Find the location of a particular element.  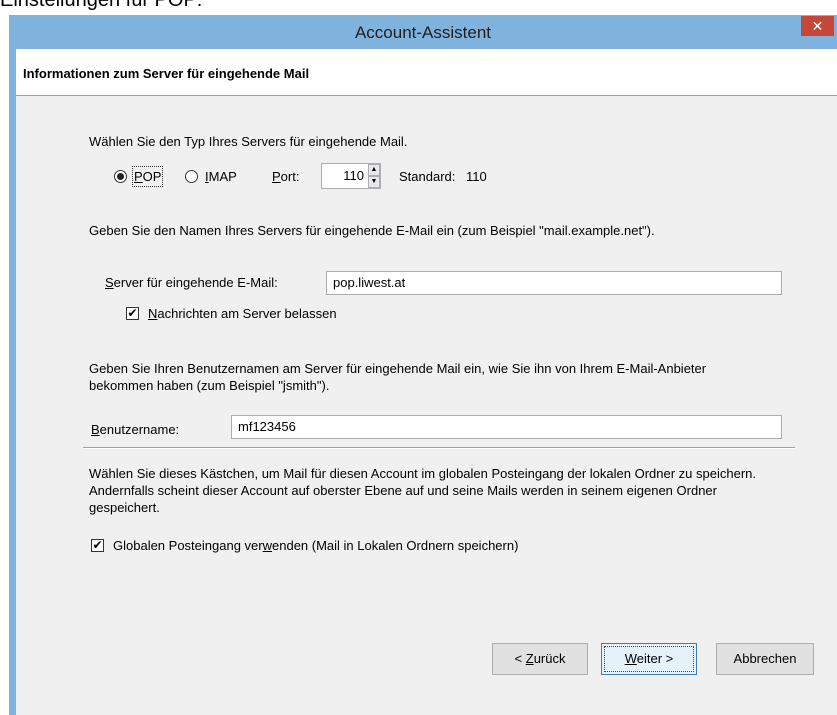

server-name-input: pop.liwest.at is located at coordinates (554, 283).